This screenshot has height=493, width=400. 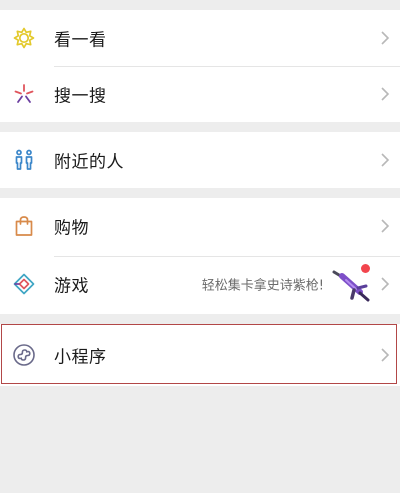 I want to click on menu-group-4: 小程序, so click(x=200, y=355).